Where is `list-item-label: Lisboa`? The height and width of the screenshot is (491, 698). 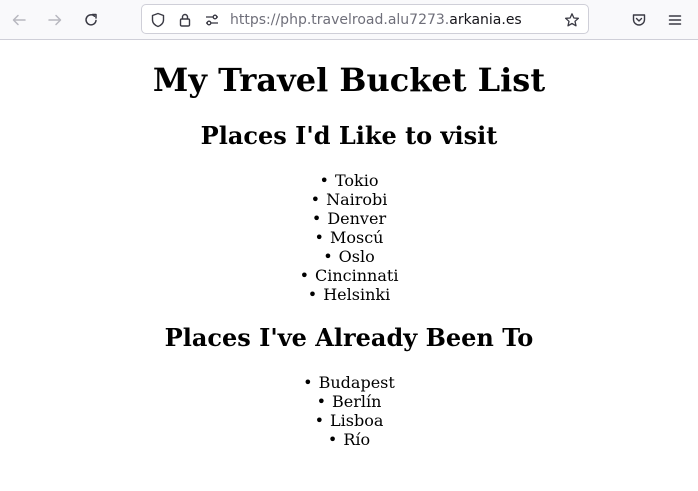 list-item-label: Lisboa is located at coordinates (357, 420).